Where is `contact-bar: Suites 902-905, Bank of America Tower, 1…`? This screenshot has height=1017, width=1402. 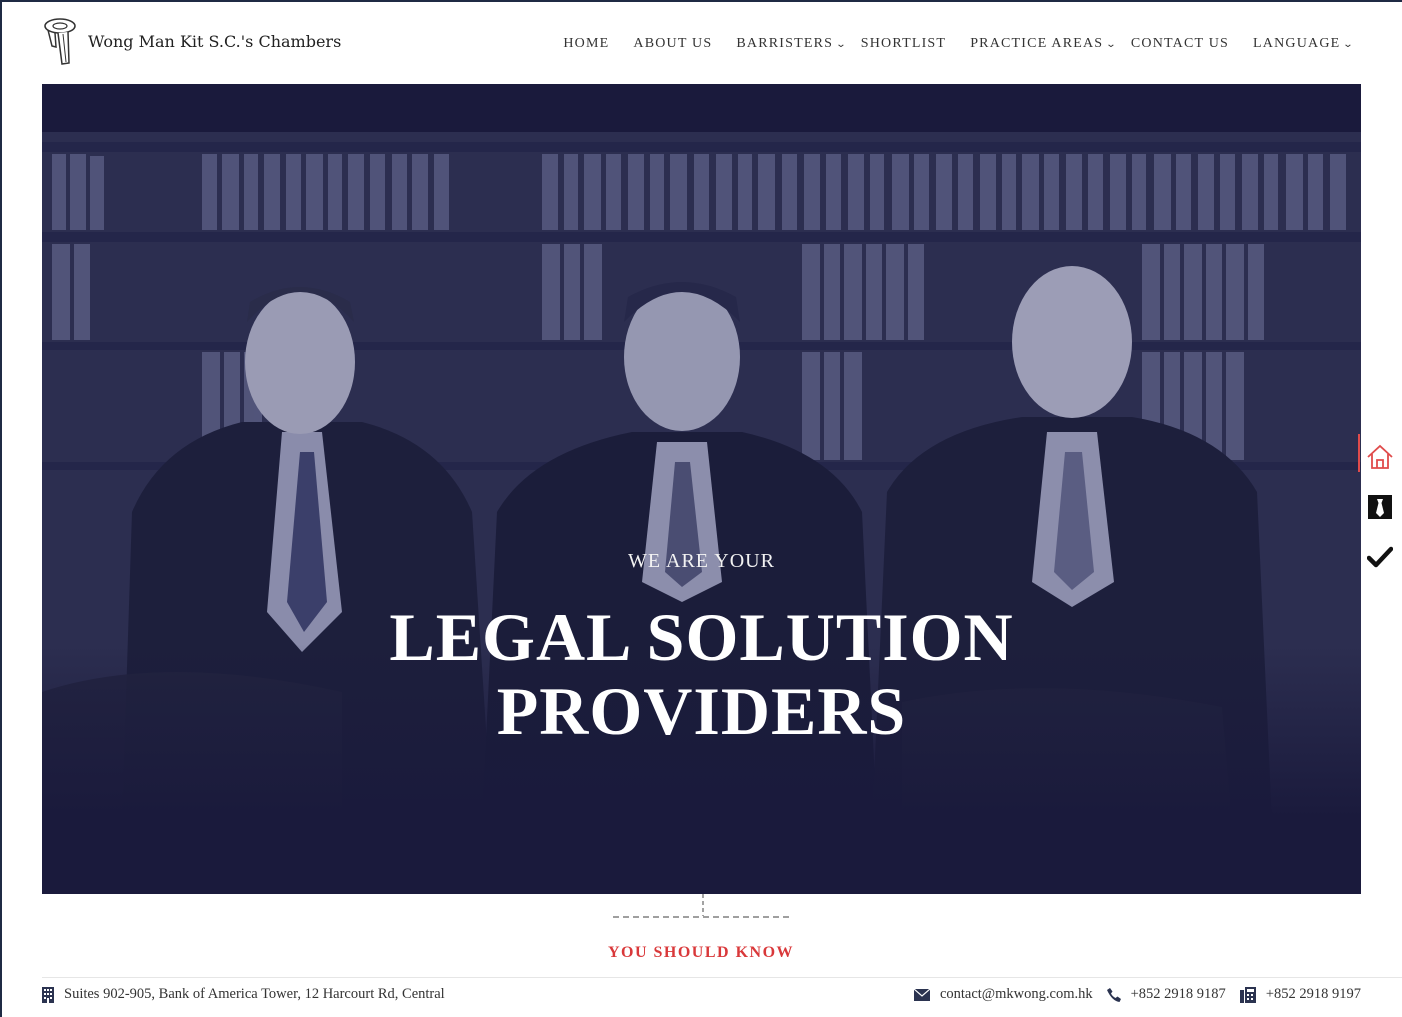
contact-bar: Suites 902-905, Bank of America Tower, 1… is located at coordinates (701, 998).